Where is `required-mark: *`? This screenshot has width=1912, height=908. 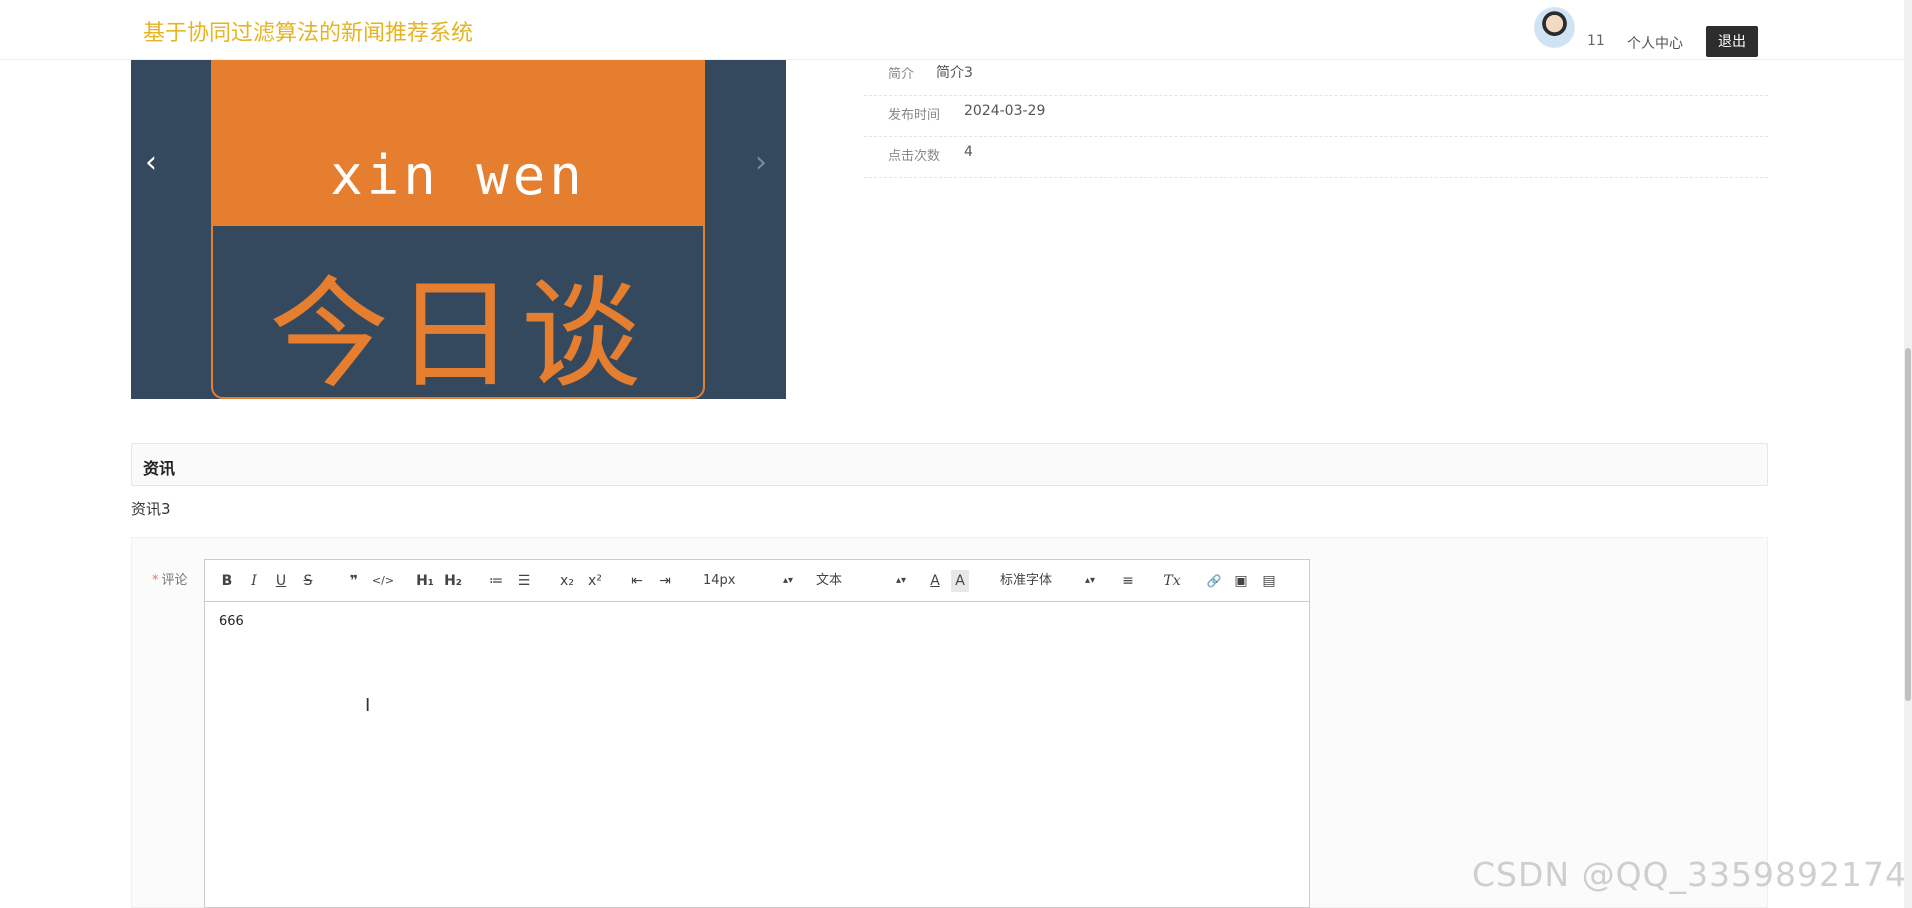
required-mark: * is located at coordinates (155, 580).